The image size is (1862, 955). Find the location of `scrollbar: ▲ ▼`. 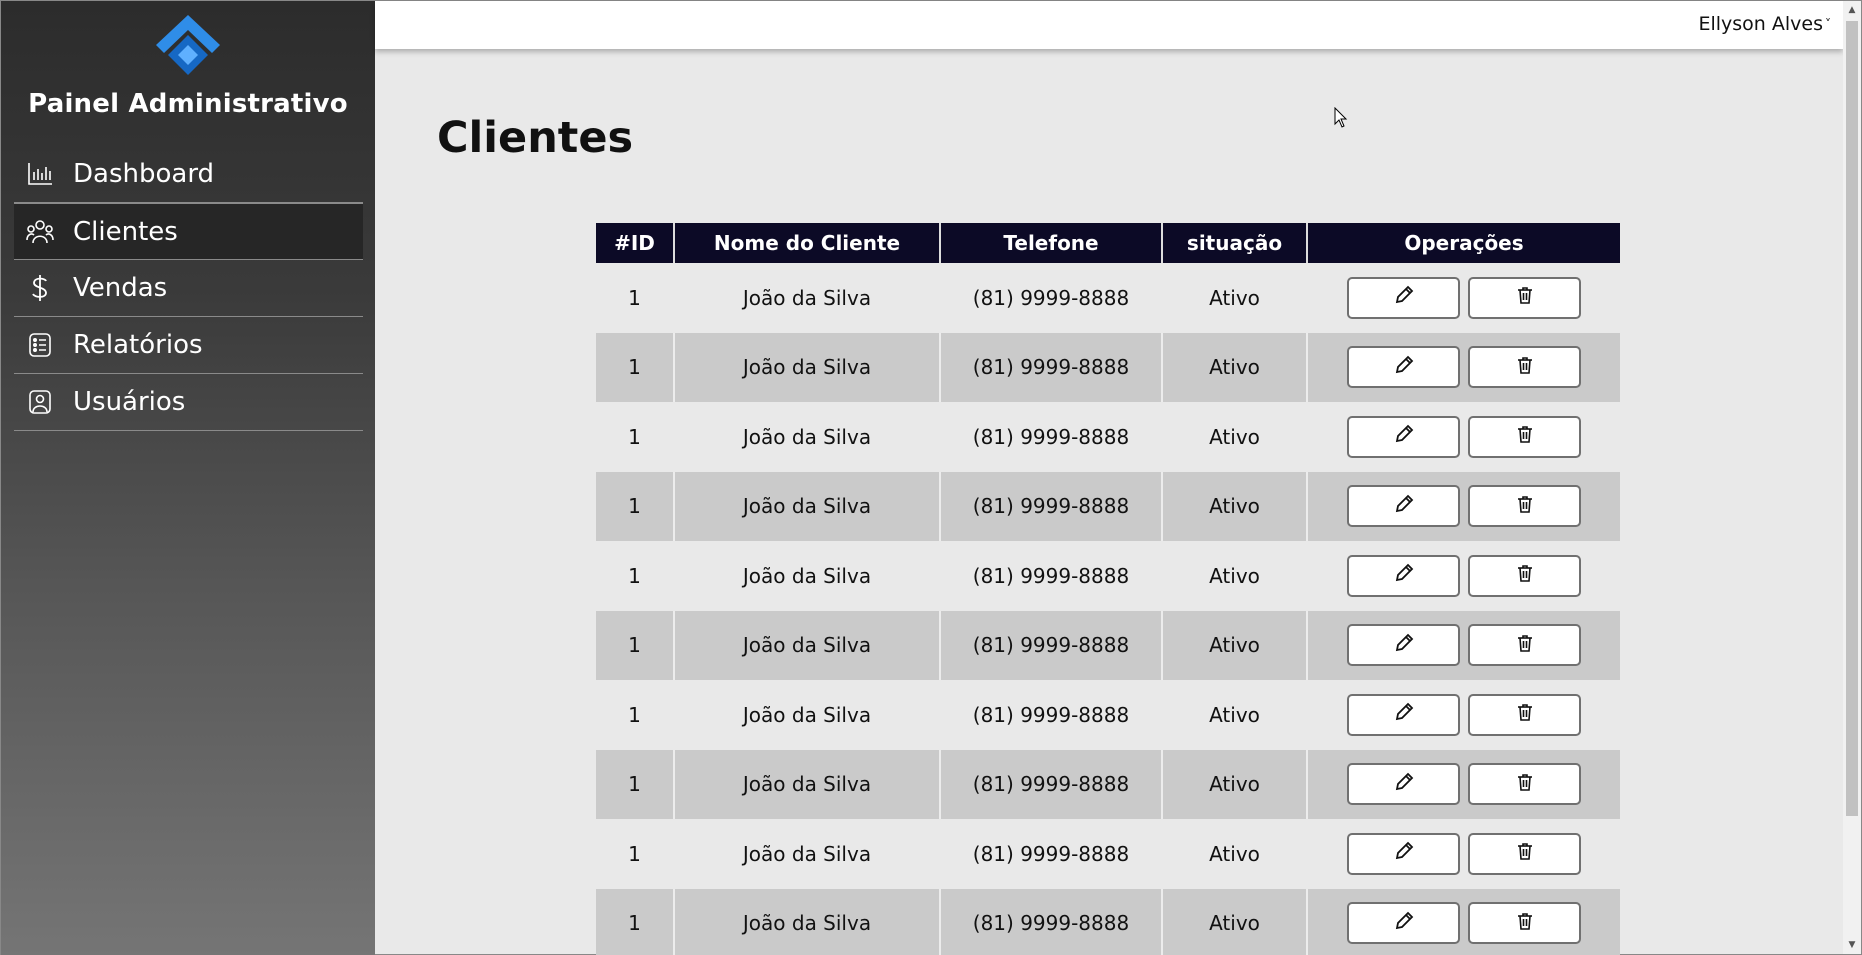

scrollbar: ▲ ▼ is located at coordinates (1852, 477).